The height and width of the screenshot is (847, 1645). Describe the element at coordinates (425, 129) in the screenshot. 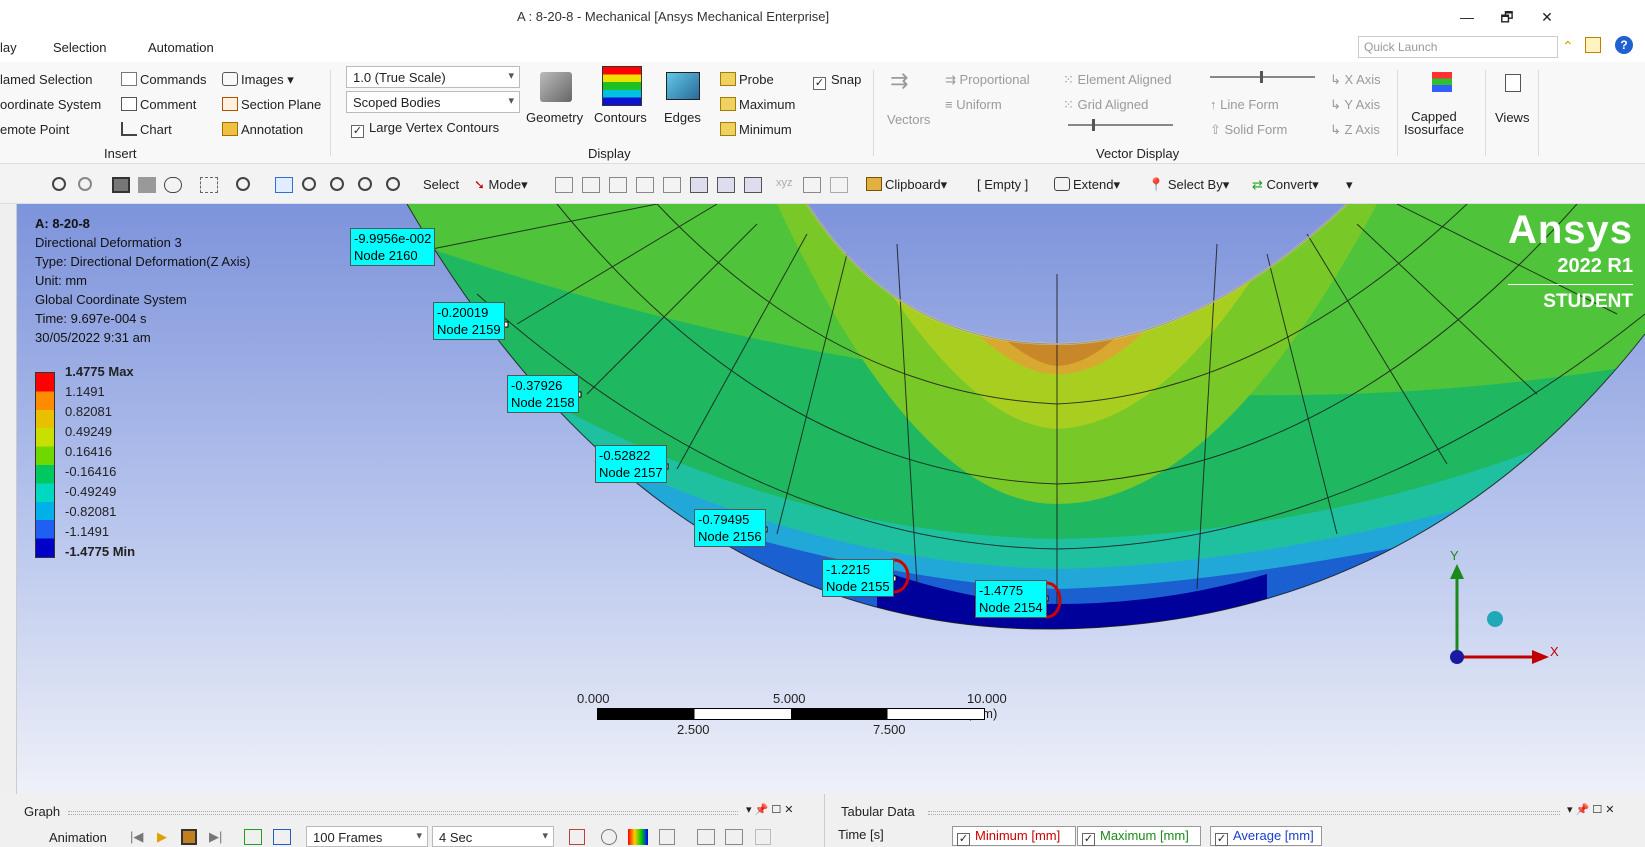

I see `large-vertex-contours-checkbox: ✓ Large Vertex Contours` at that location.